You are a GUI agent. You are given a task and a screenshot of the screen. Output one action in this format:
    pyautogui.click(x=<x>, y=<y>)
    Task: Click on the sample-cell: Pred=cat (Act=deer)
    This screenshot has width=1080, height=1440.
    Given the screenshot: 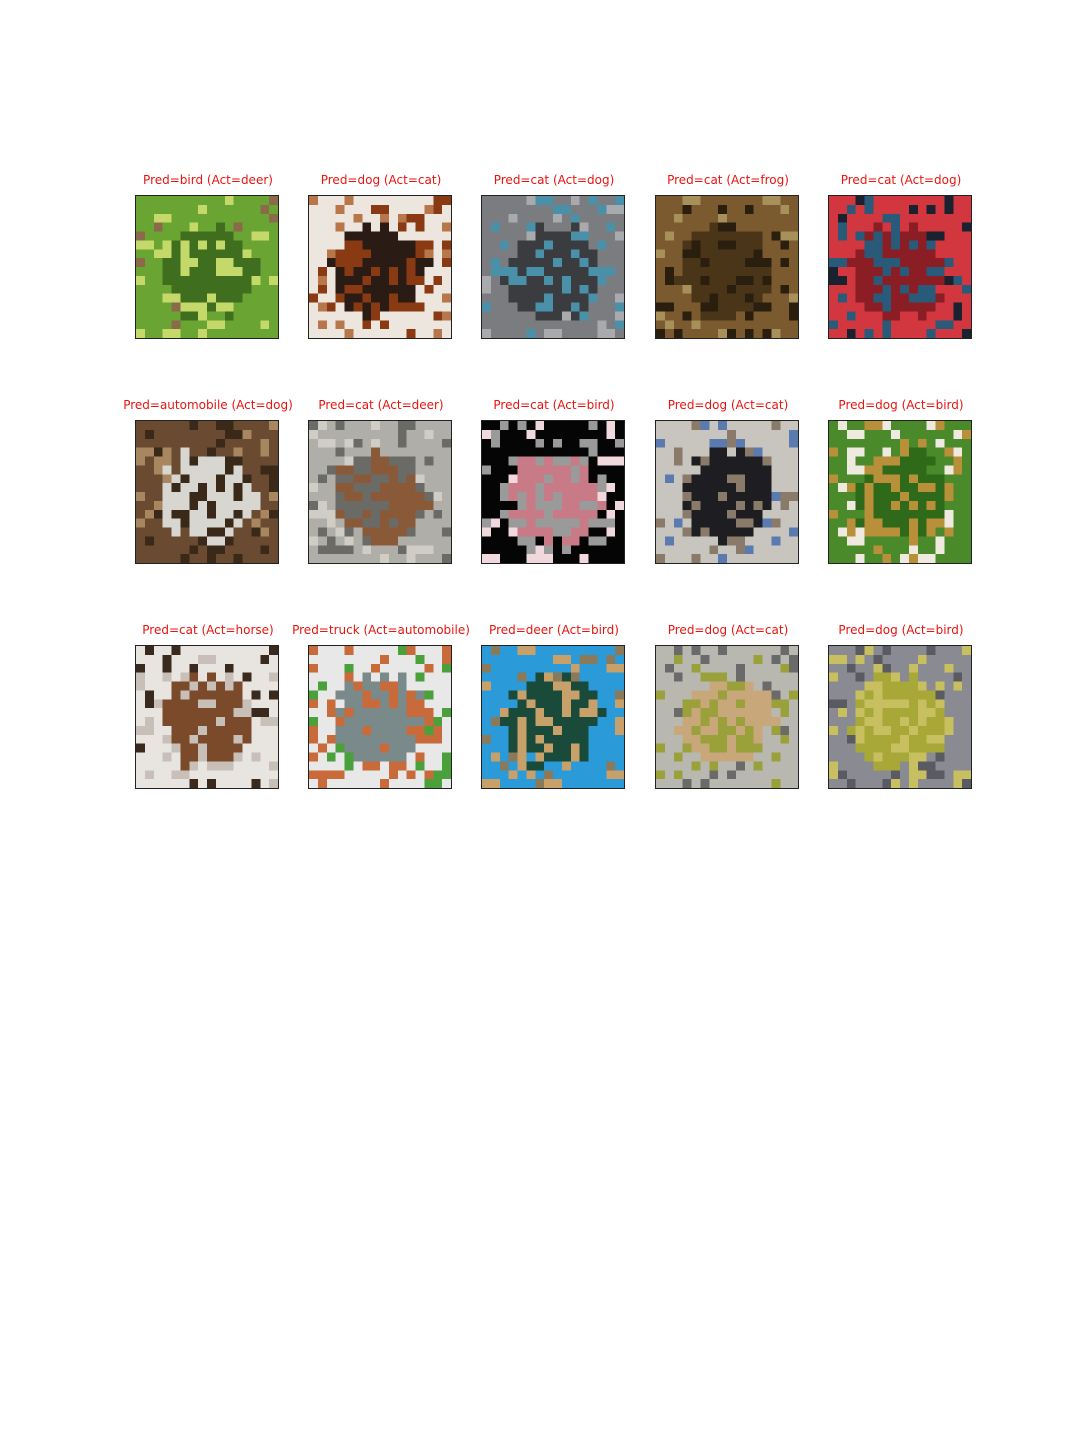 What is the action you would take?
    pyautogui.click(x=381, y=480)
    